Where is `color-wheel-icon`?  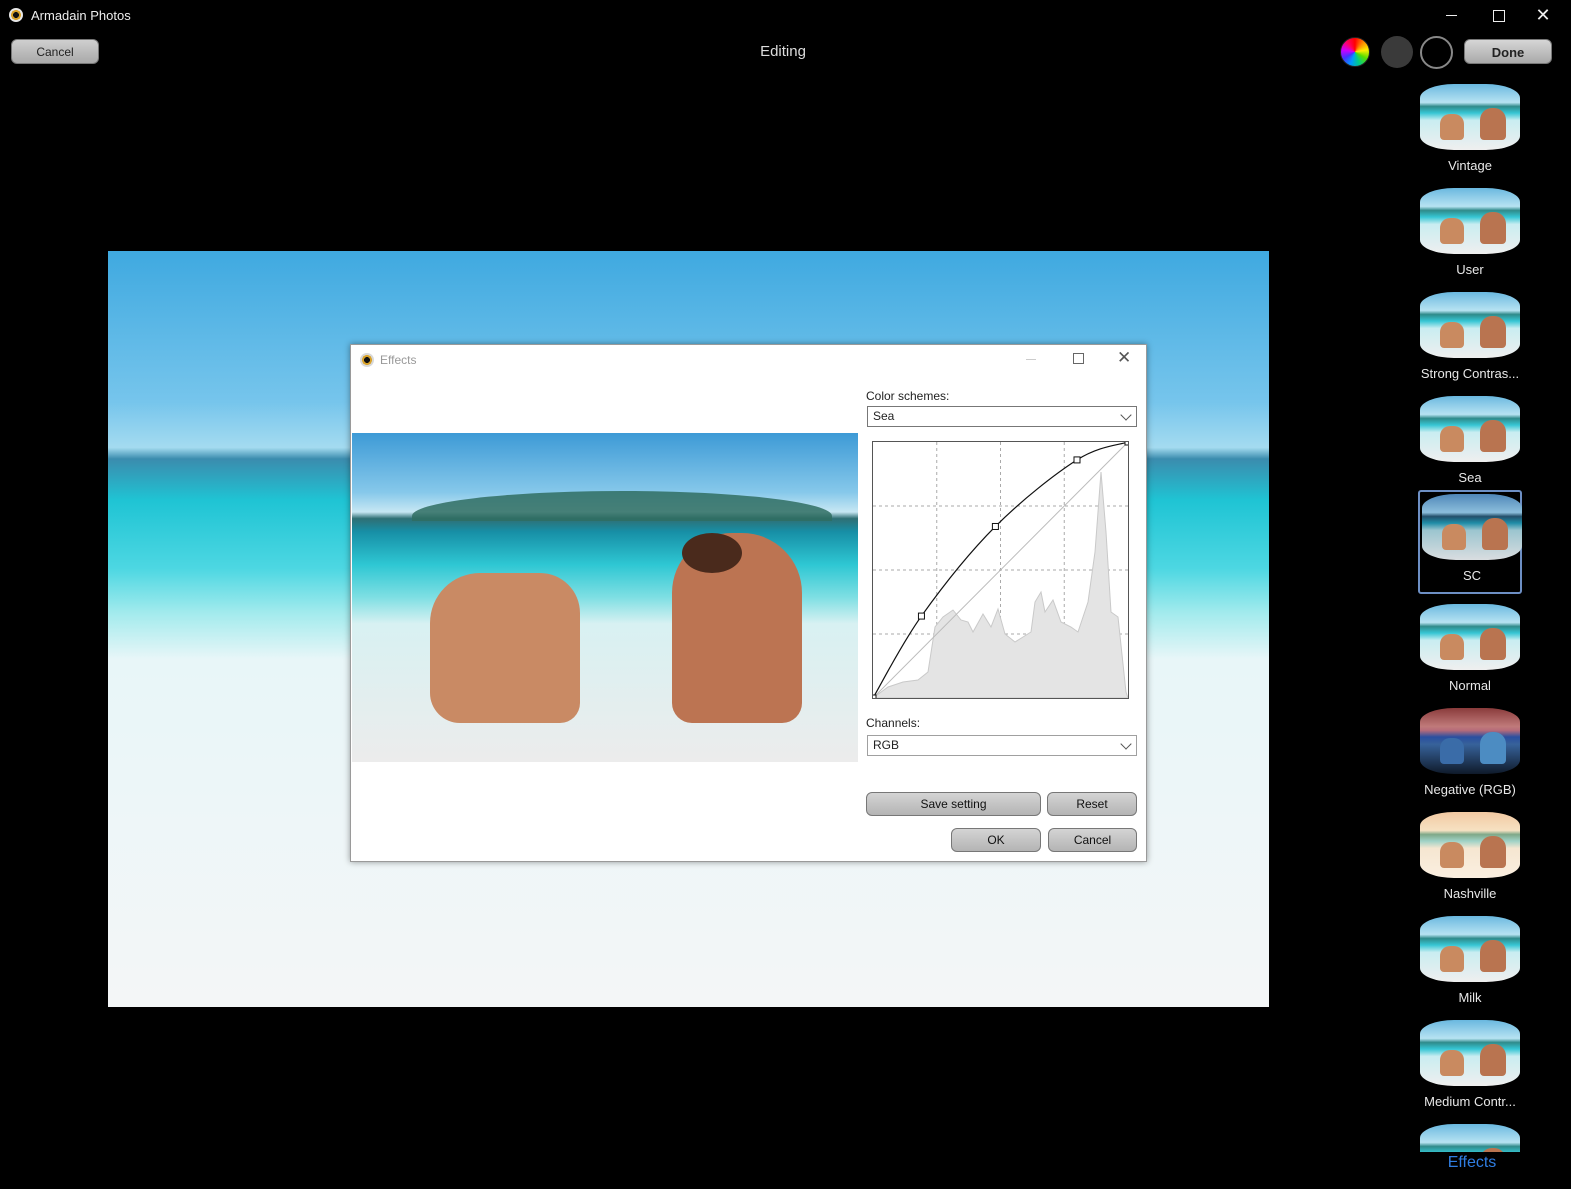
color-wheel-icon is located at coordinates (1355, 52).